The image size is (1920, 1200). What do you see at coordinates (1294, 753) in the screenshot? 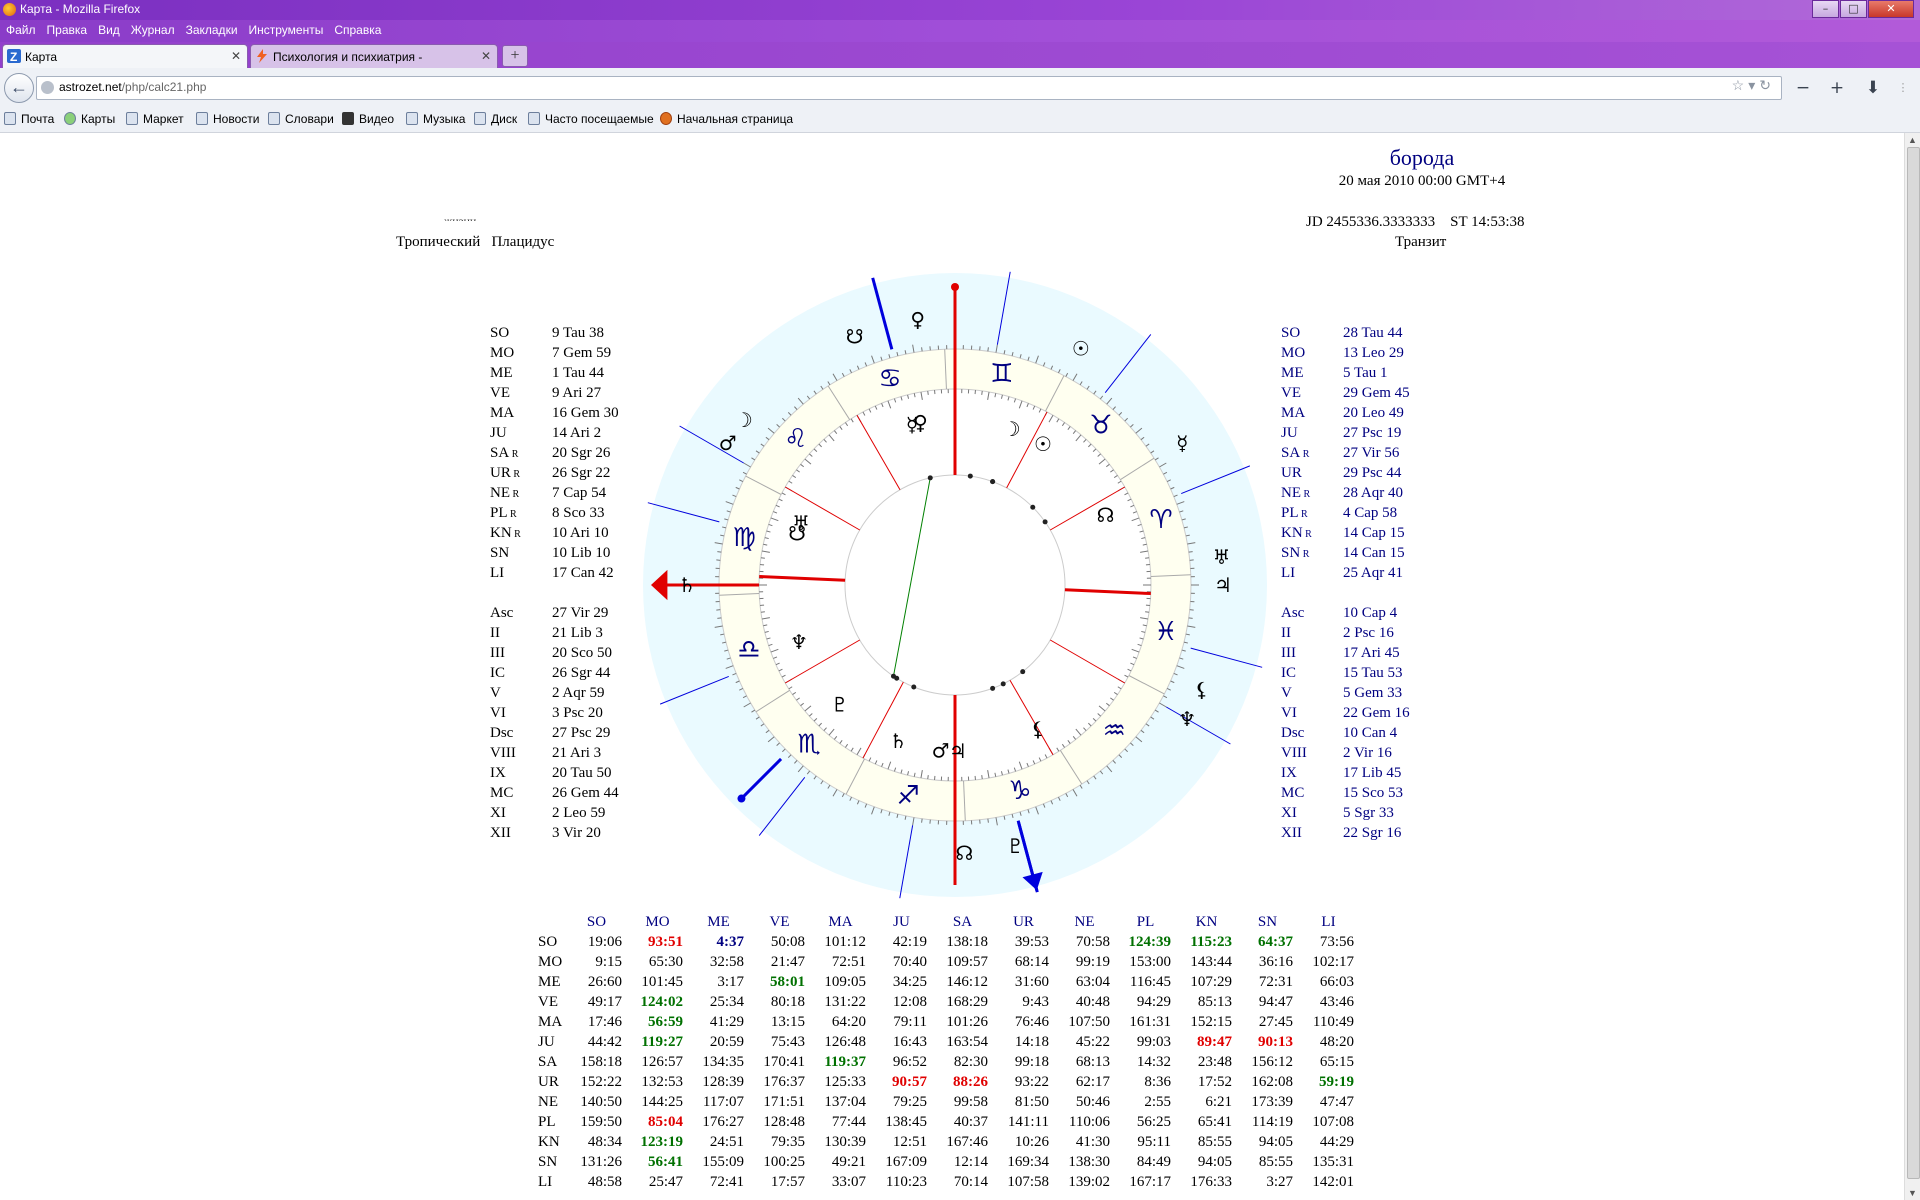
I see `body-code: VIII` at bounding box center [1294, 753].